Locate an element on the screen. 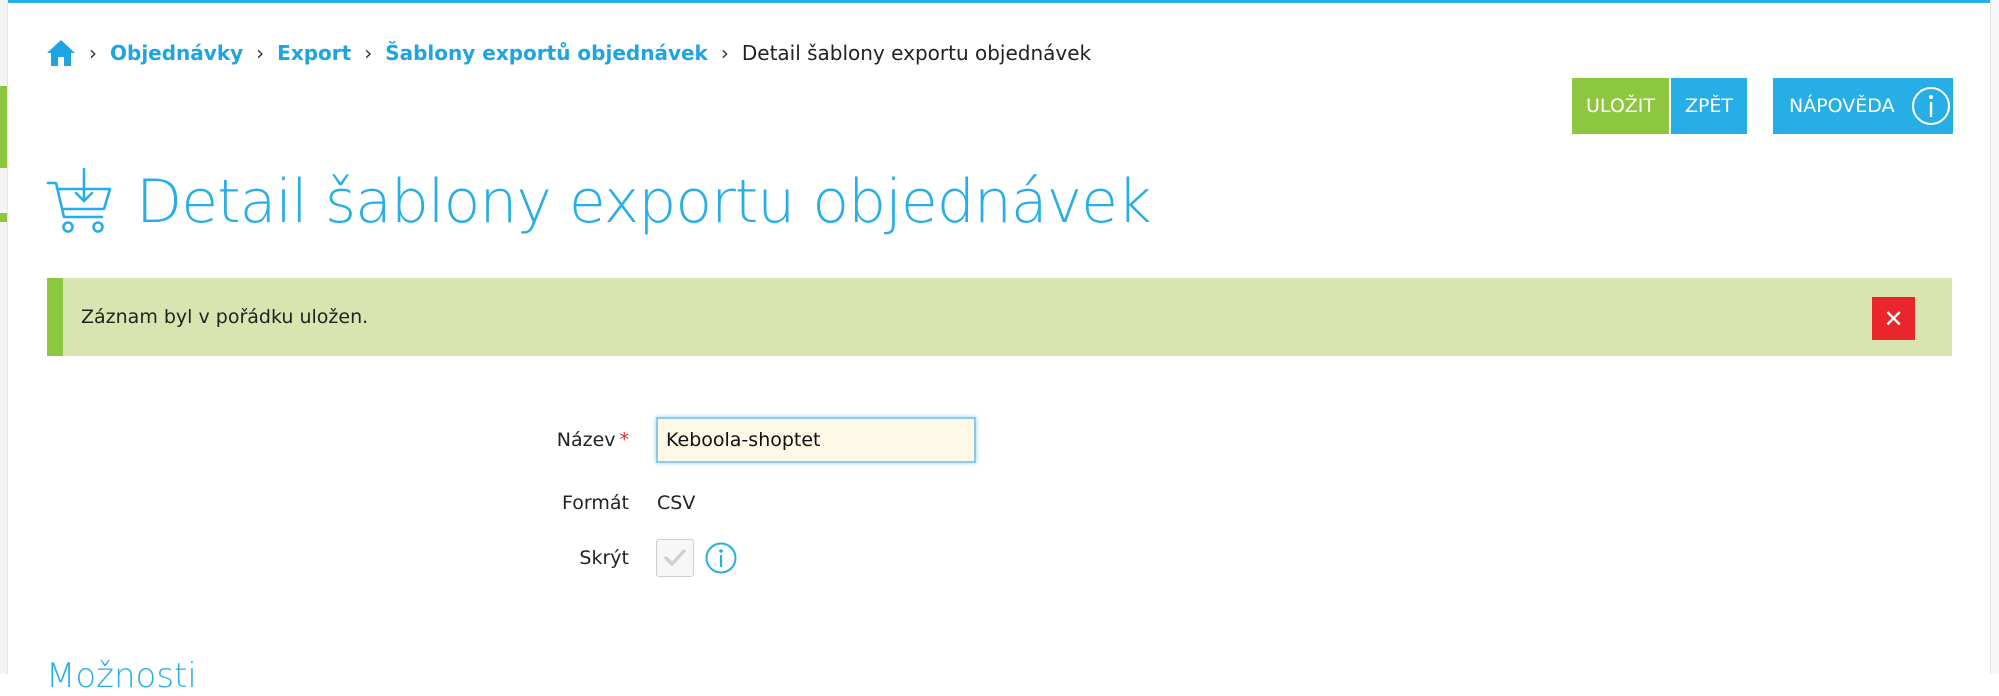 The image size is (1999, 696). cart-download-icon is located at coordinates (79, 202).